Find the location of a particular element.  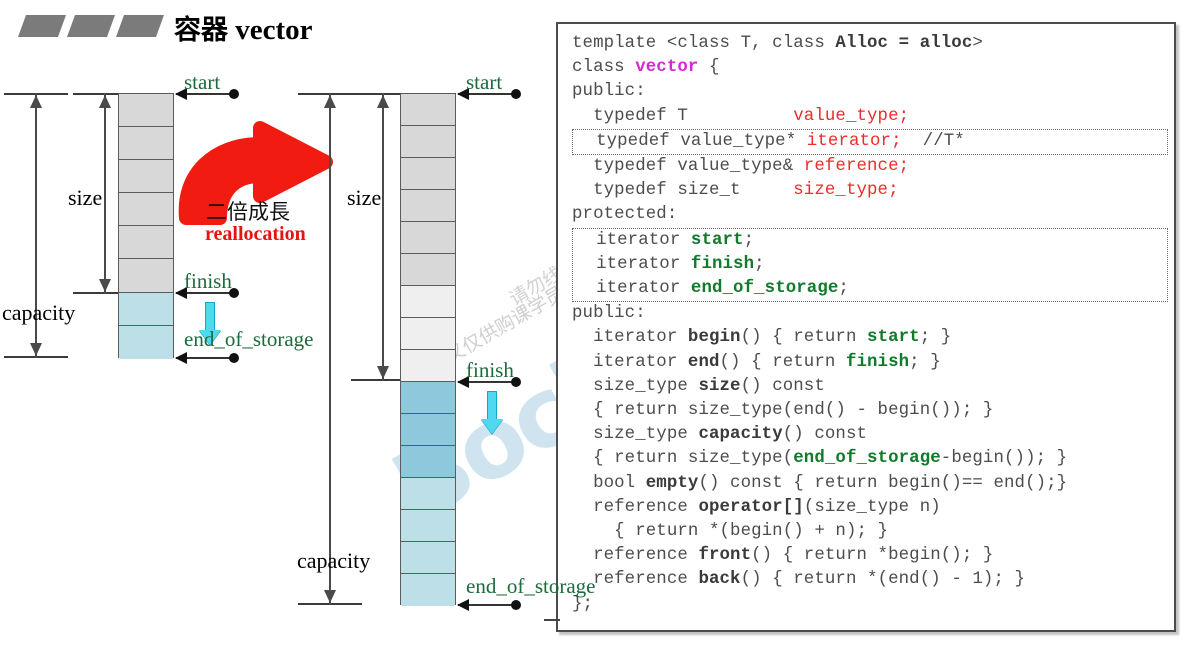

left-end-of-storage-label: end_of_storage is located at coordinates (249, 339).